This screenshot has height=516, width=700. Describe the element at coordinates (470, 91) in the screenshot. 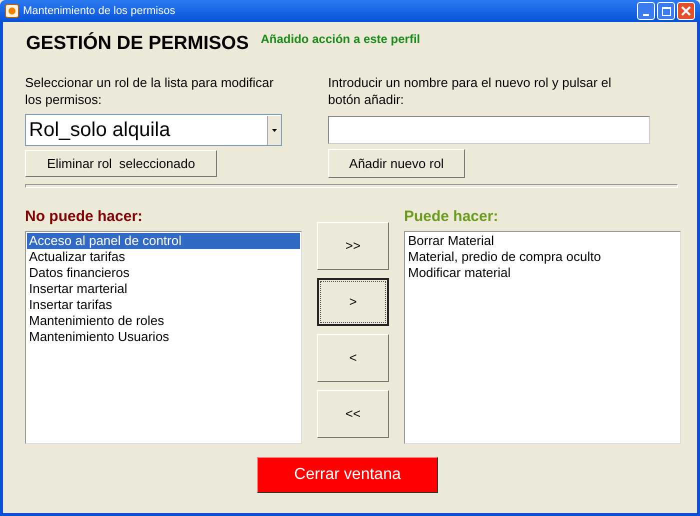

I see `new-role-label: Introducir un nombre para el nuevo rol y pulsar el botón añadir:` at that location.